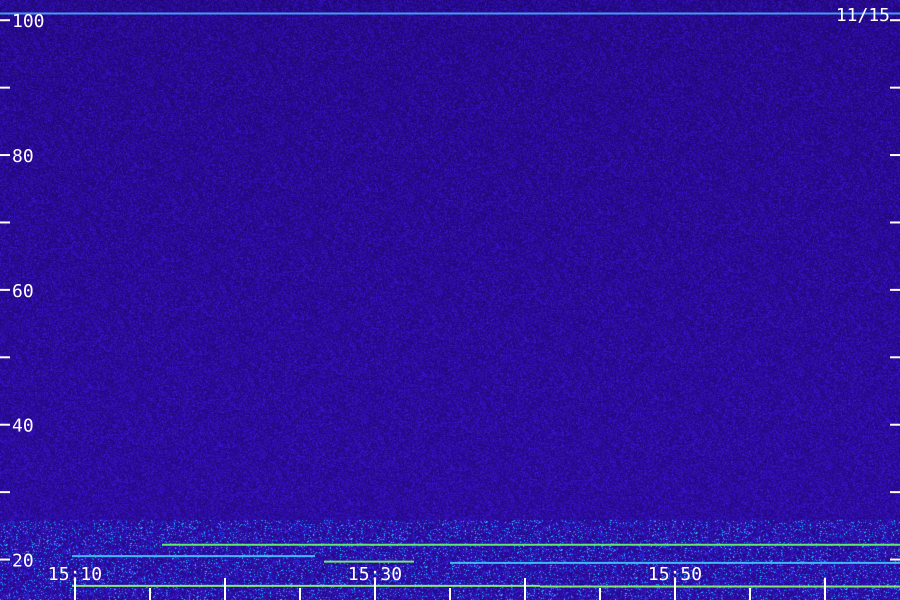  I want to click on x-tick-label-1550: 15:50, so click(675, 574).